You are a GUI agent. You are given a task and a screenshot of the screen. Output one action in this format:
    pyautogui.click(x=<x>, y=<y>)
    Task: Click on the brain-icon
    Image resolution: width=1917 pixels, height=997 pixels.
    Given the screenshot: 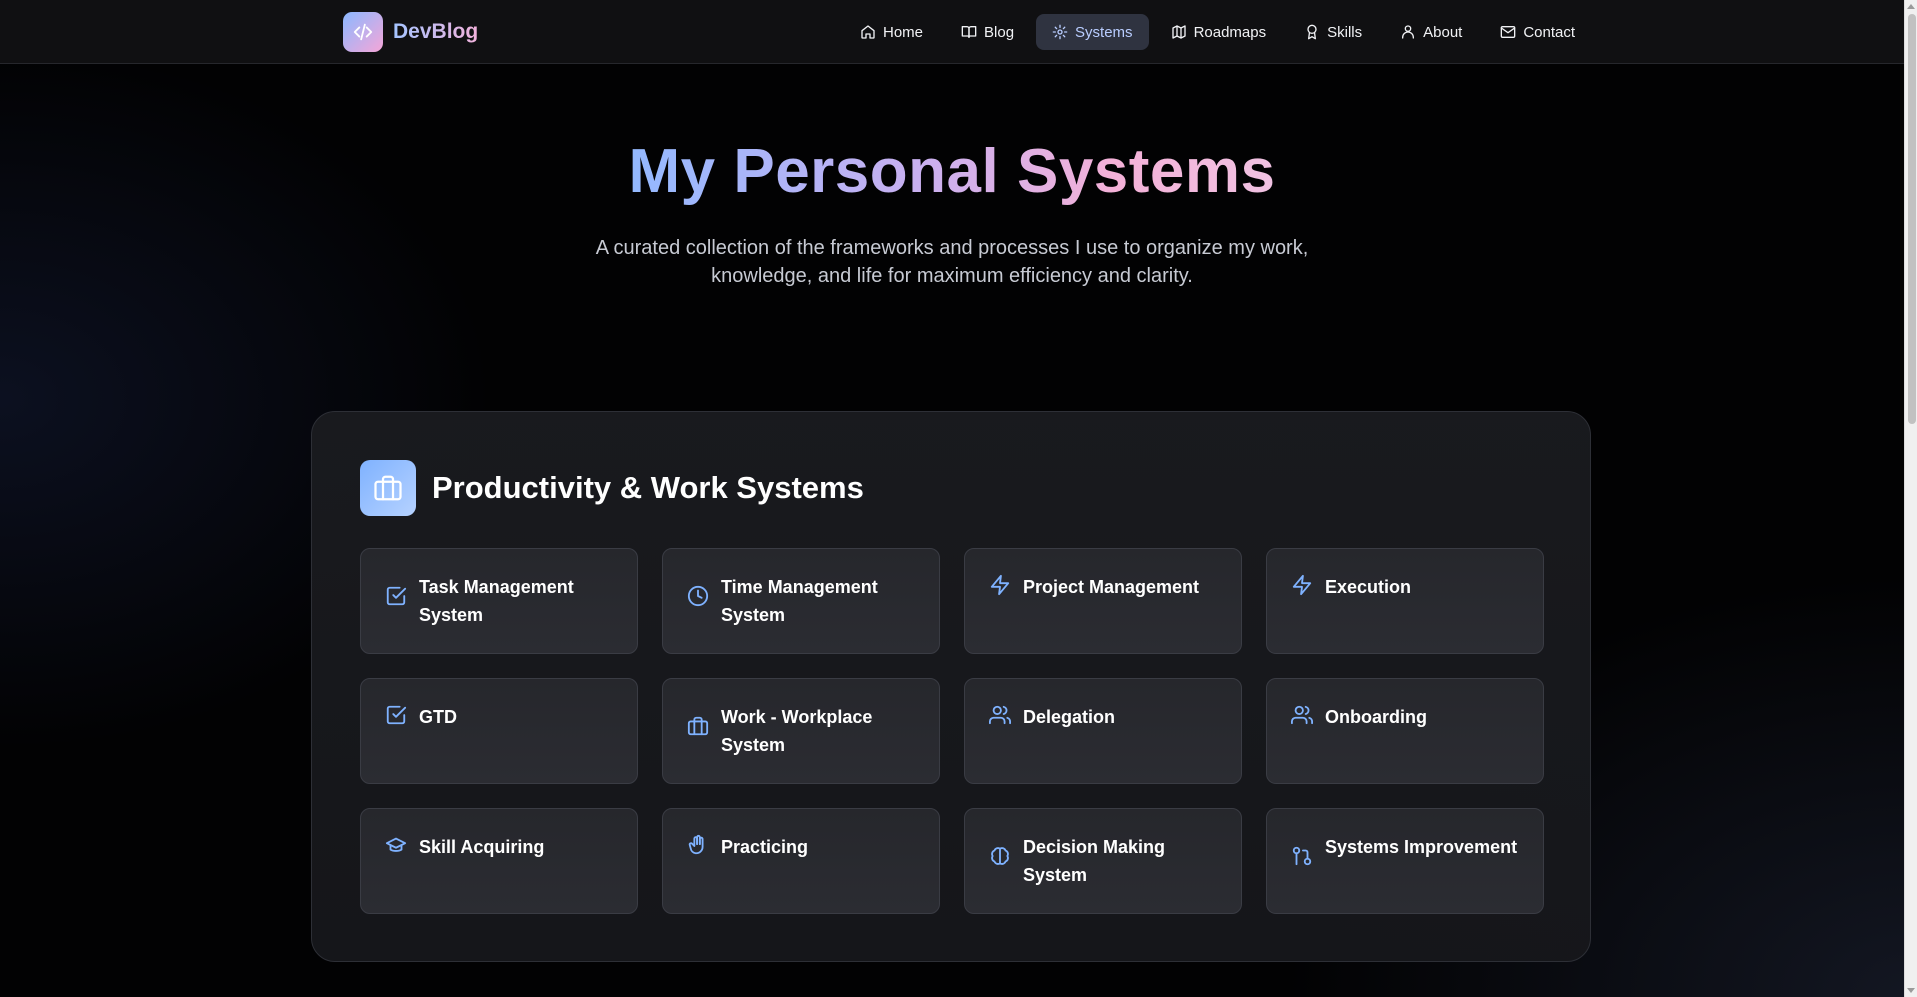 What is the action you would take?
    pyautogui.click(x=1000, y=856)
    